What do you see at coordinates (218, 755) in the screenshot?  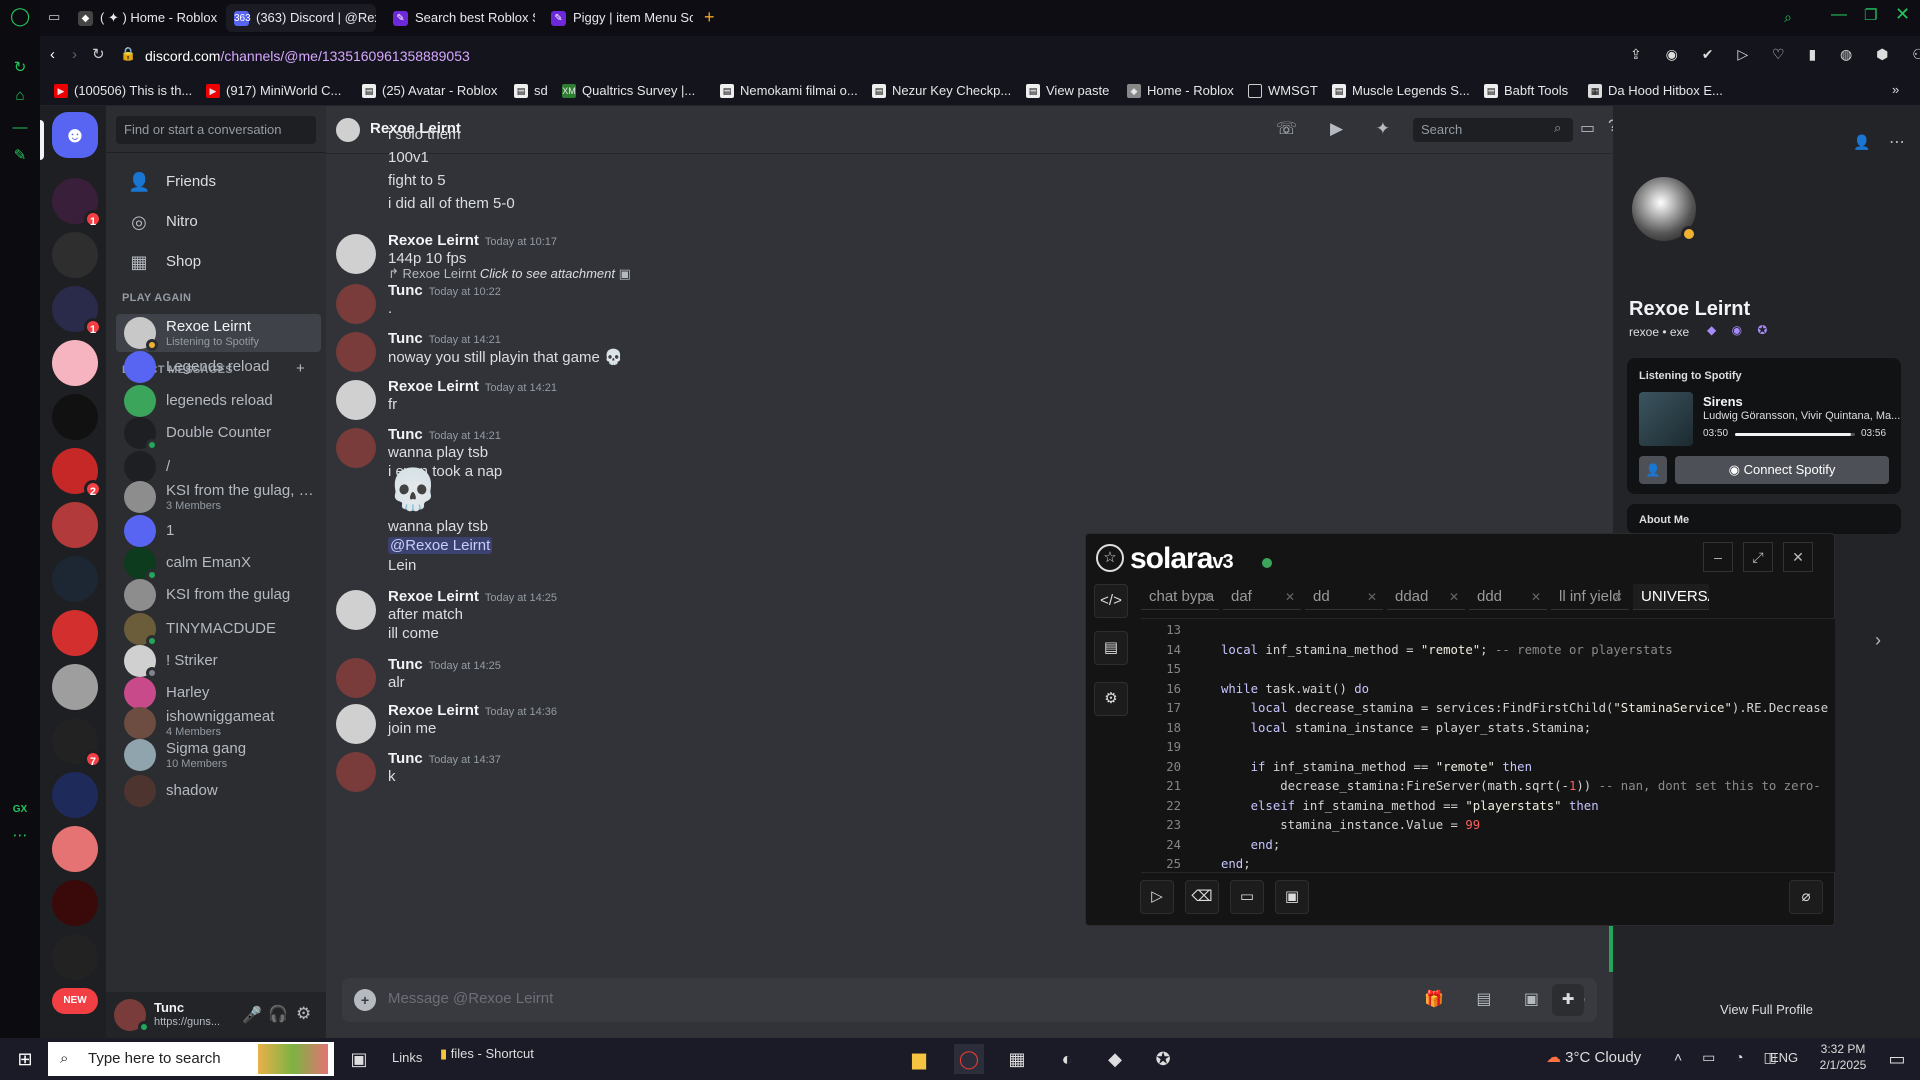 I see `dm-item: Sigma gang 10 Members` at bounding box center [218, 755].